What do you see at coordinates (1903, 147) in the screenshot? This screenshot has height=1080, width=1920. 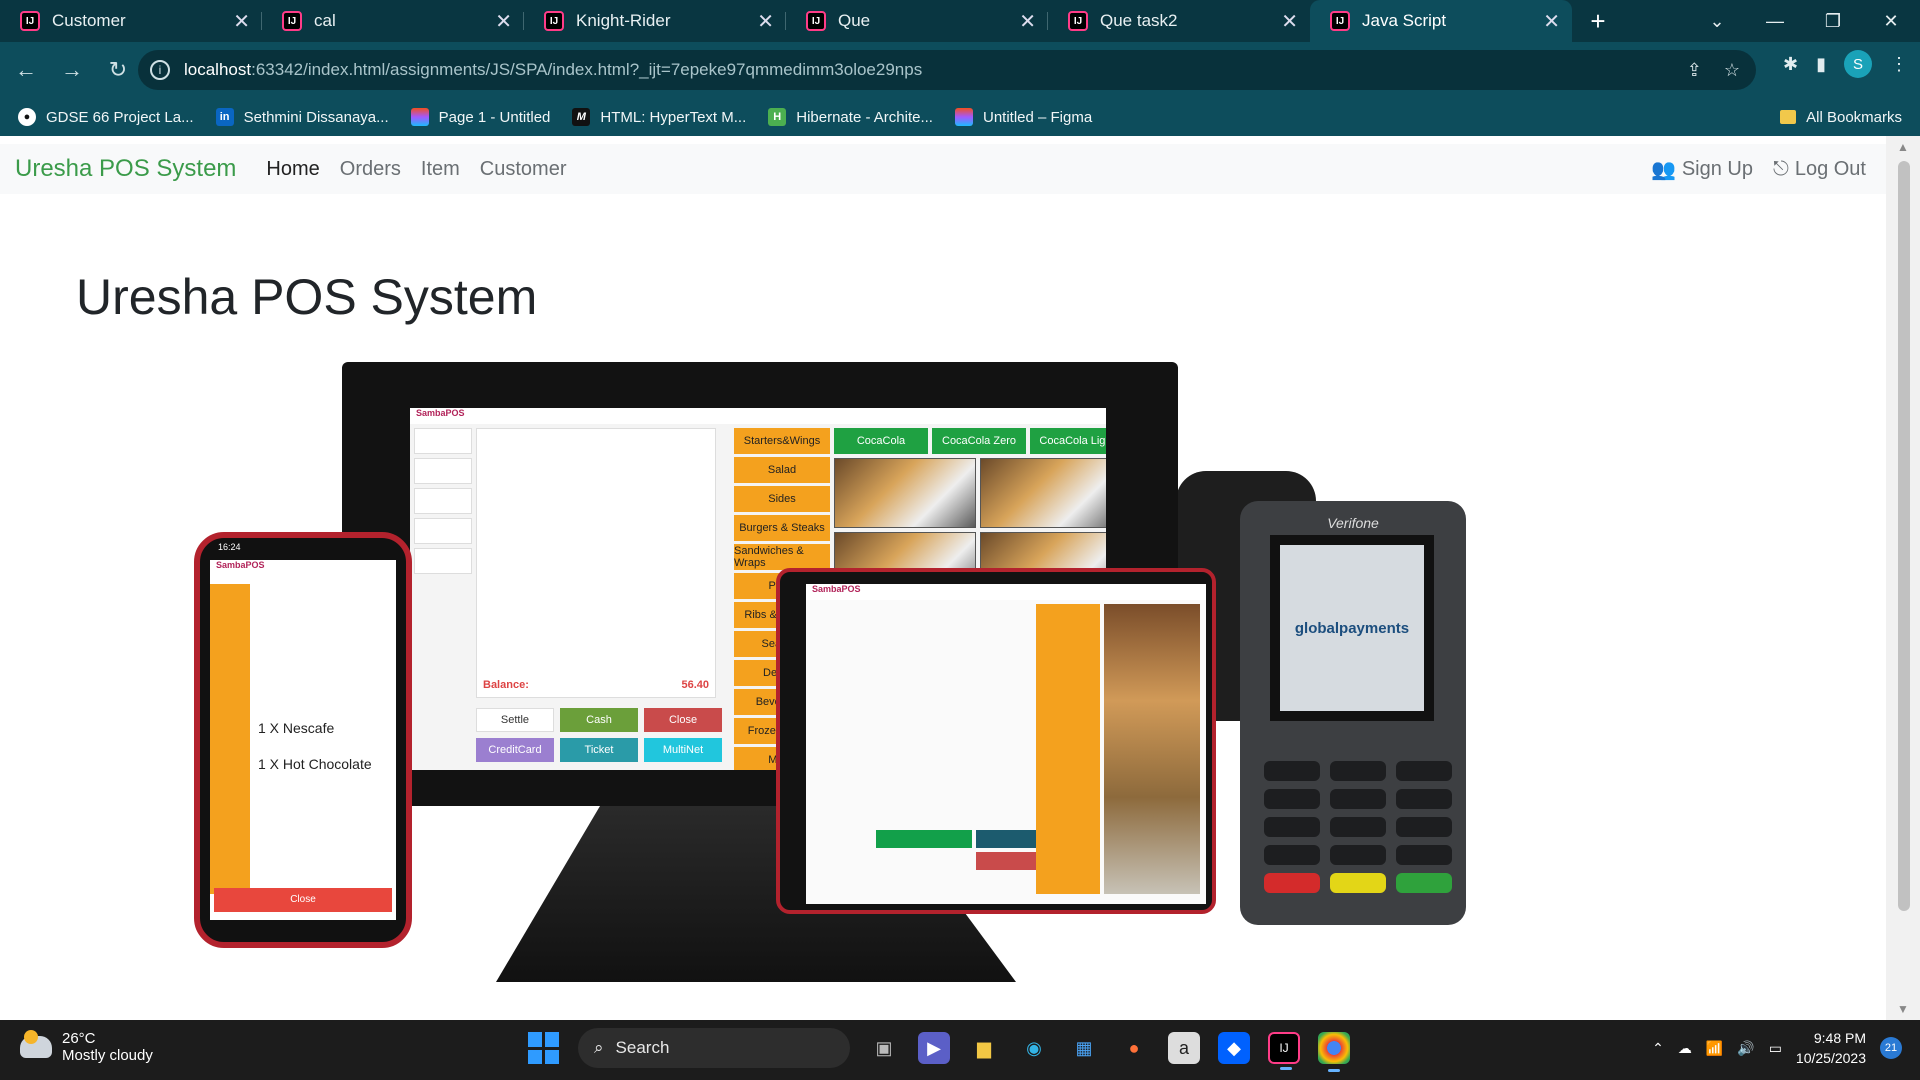 I see `scroll-up-arrow-icon: ▲` at bounding box center [1903, 147].